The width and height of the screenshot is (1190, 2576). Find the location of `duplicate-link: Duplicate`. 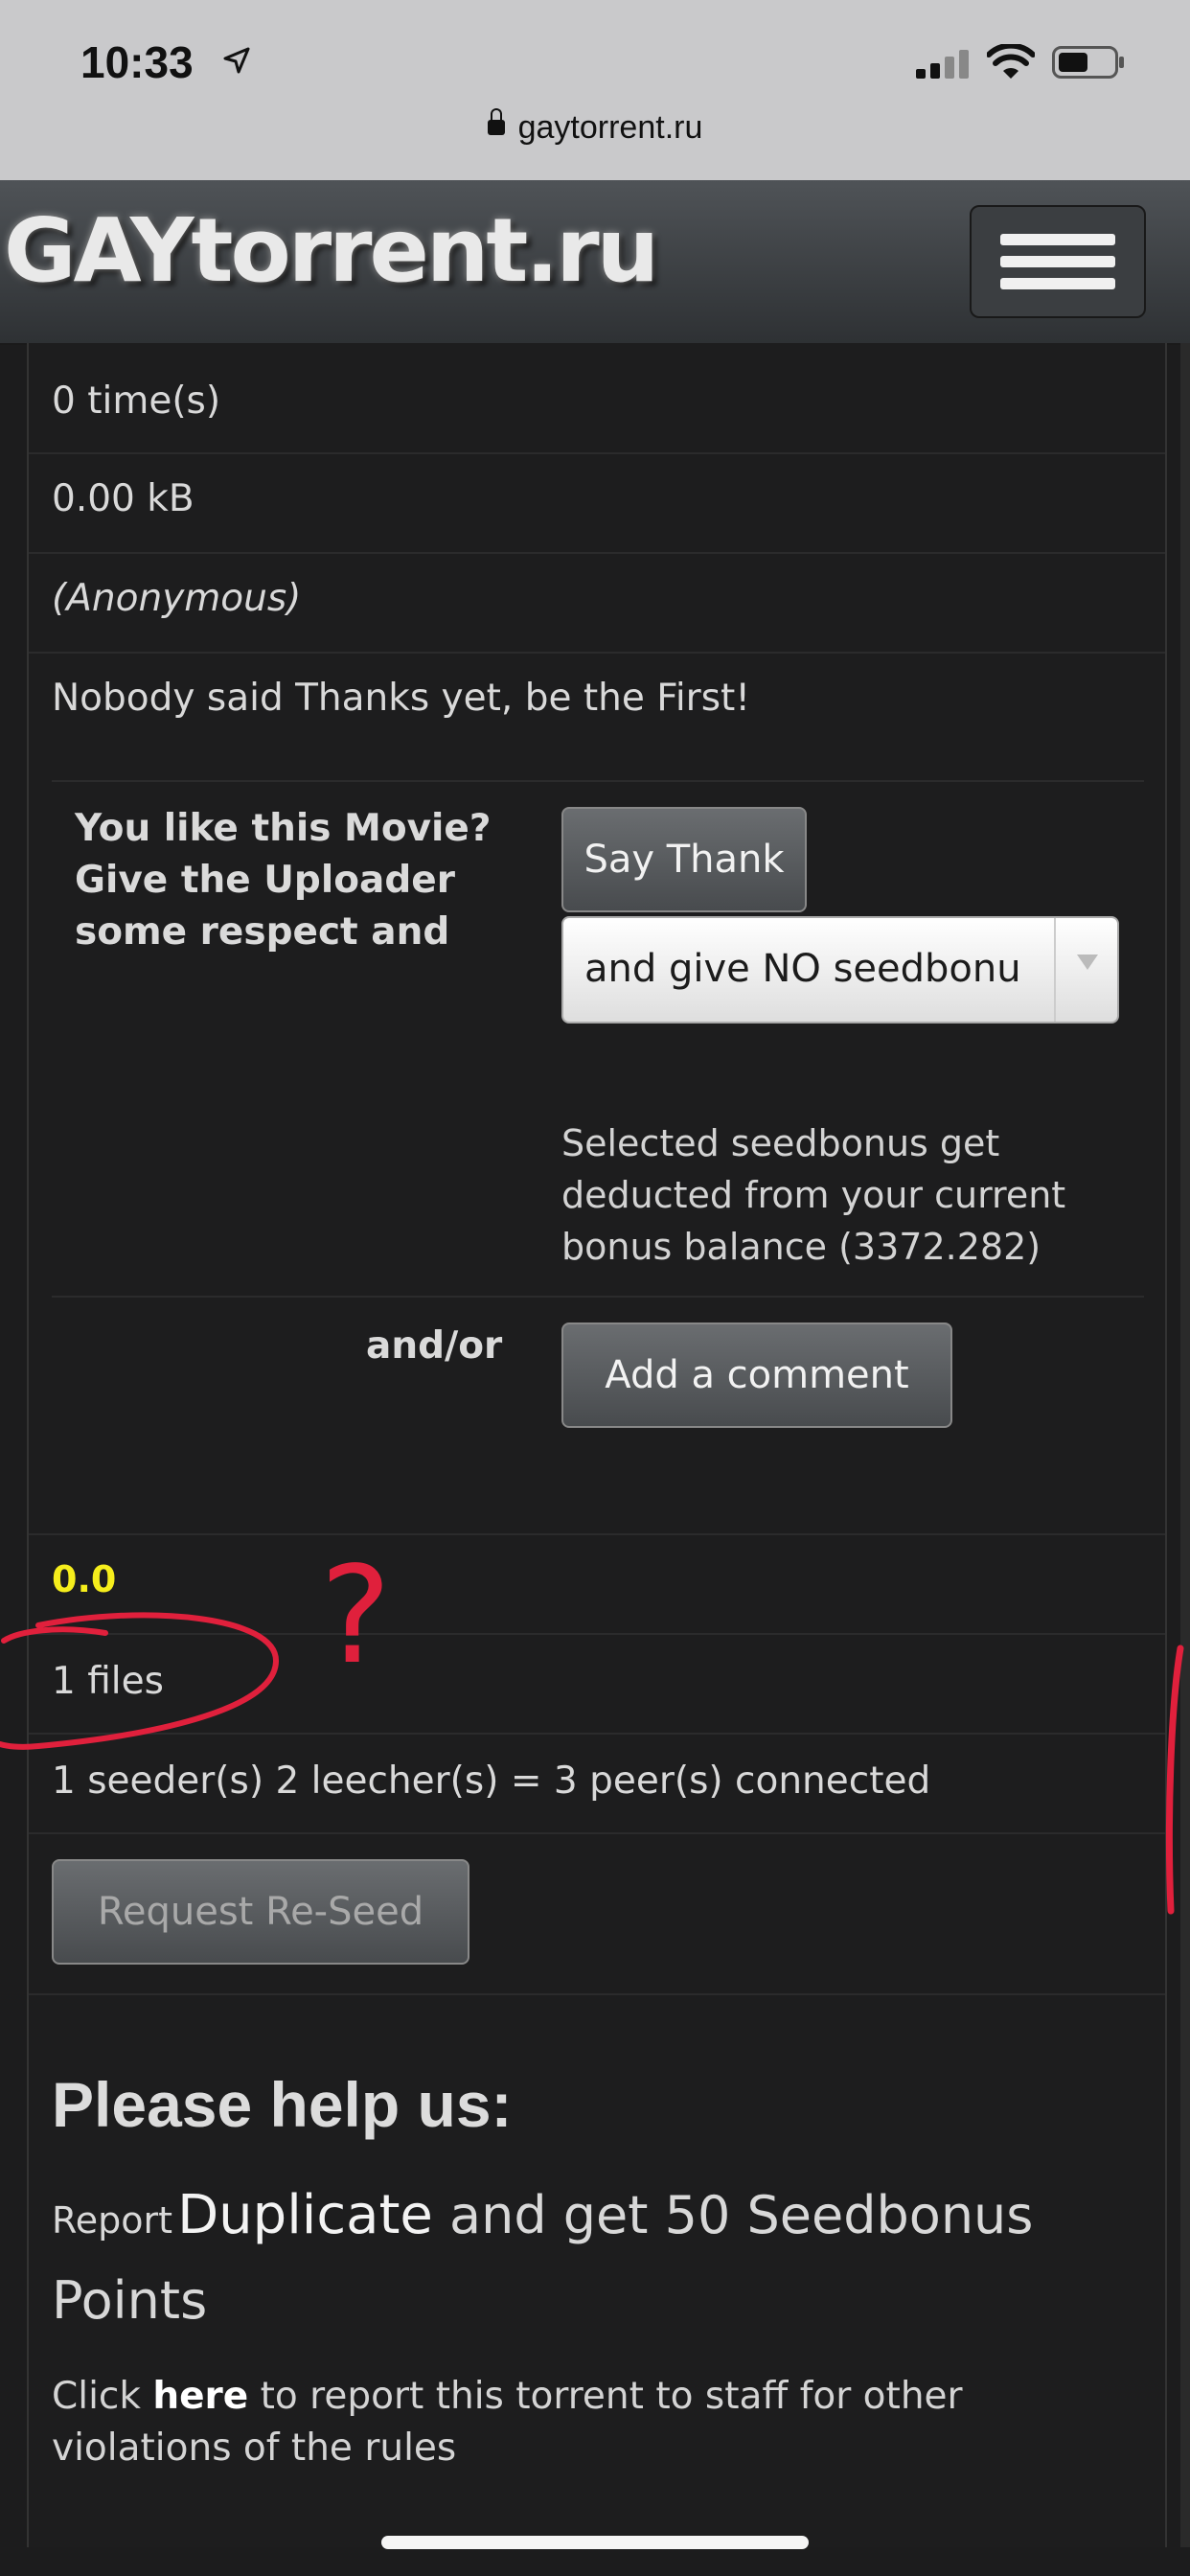

duplicate-link: Duplicate is located at coordinates (305, 2215).